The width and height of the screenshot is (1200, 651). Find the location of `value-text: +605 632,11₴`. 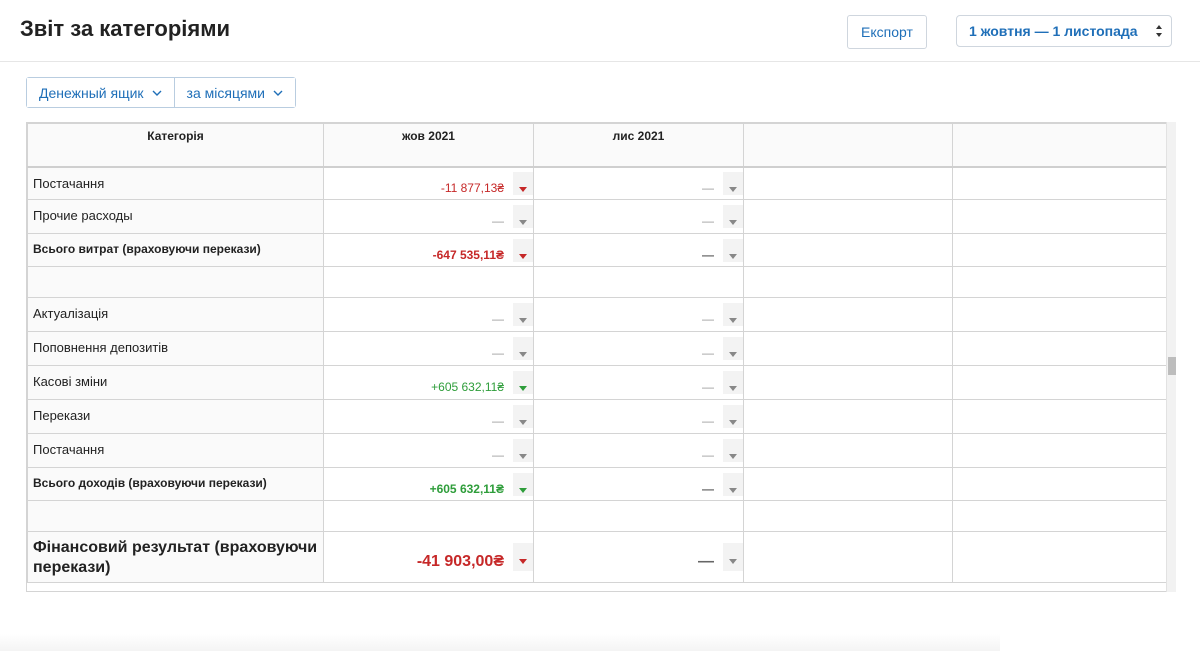

value-text: +605 632,11₴ is located at coordinates (418, 382).